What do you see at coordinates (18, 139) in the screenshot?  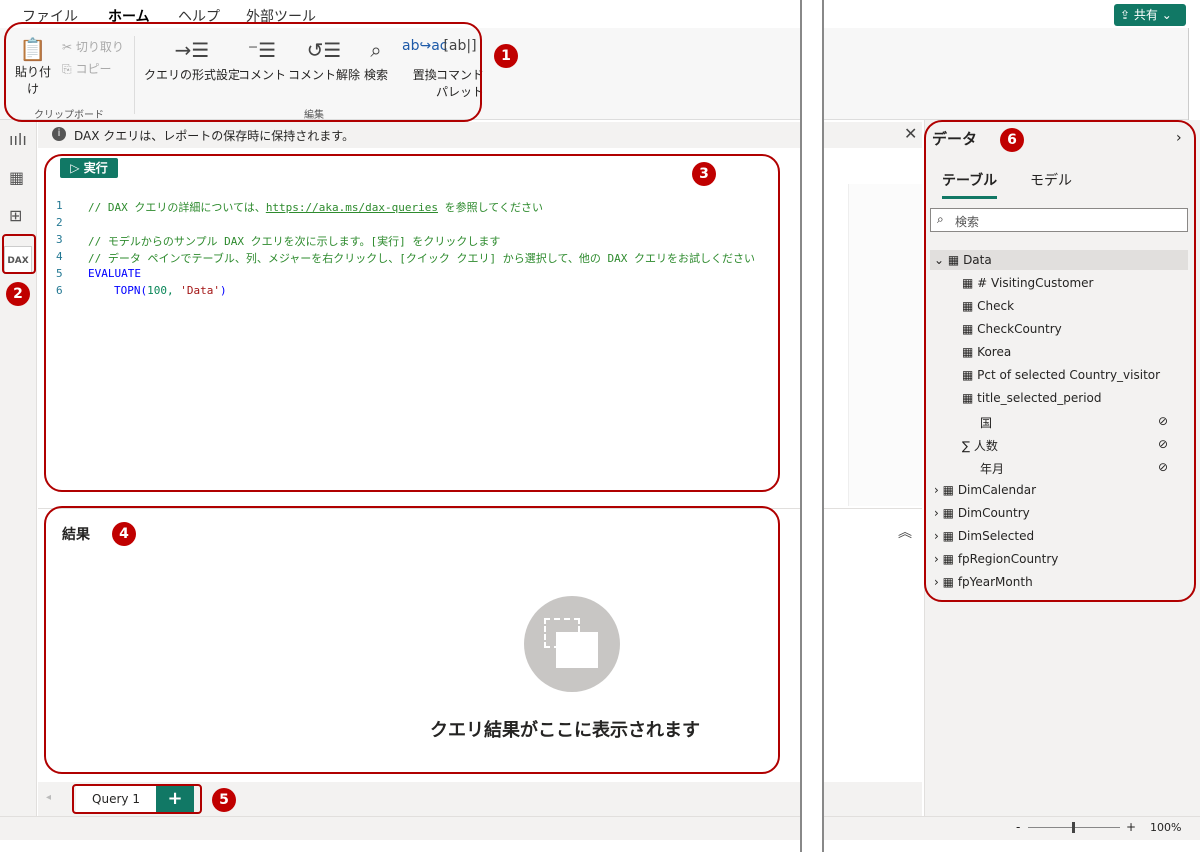 I see `report-view-icon: ıılı` at bounding box center [18, 139].